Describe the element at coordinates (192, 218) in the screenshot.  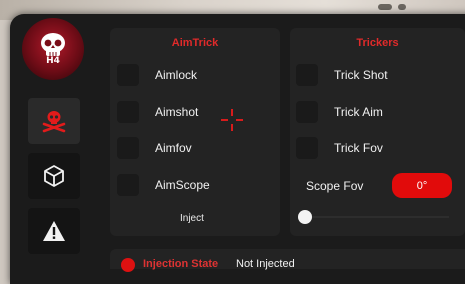
I see `inject-button: Inject` at that location.